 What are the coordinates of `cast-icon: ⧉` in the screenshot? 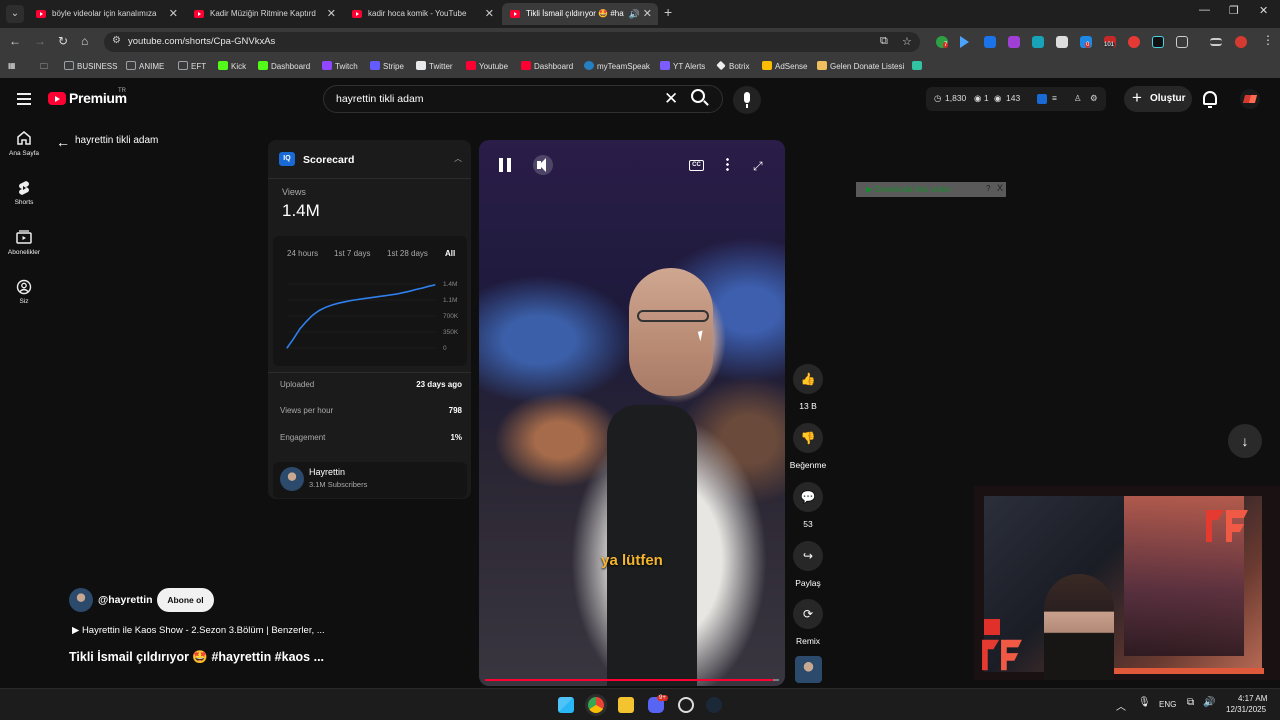 It's located at (884, 41).